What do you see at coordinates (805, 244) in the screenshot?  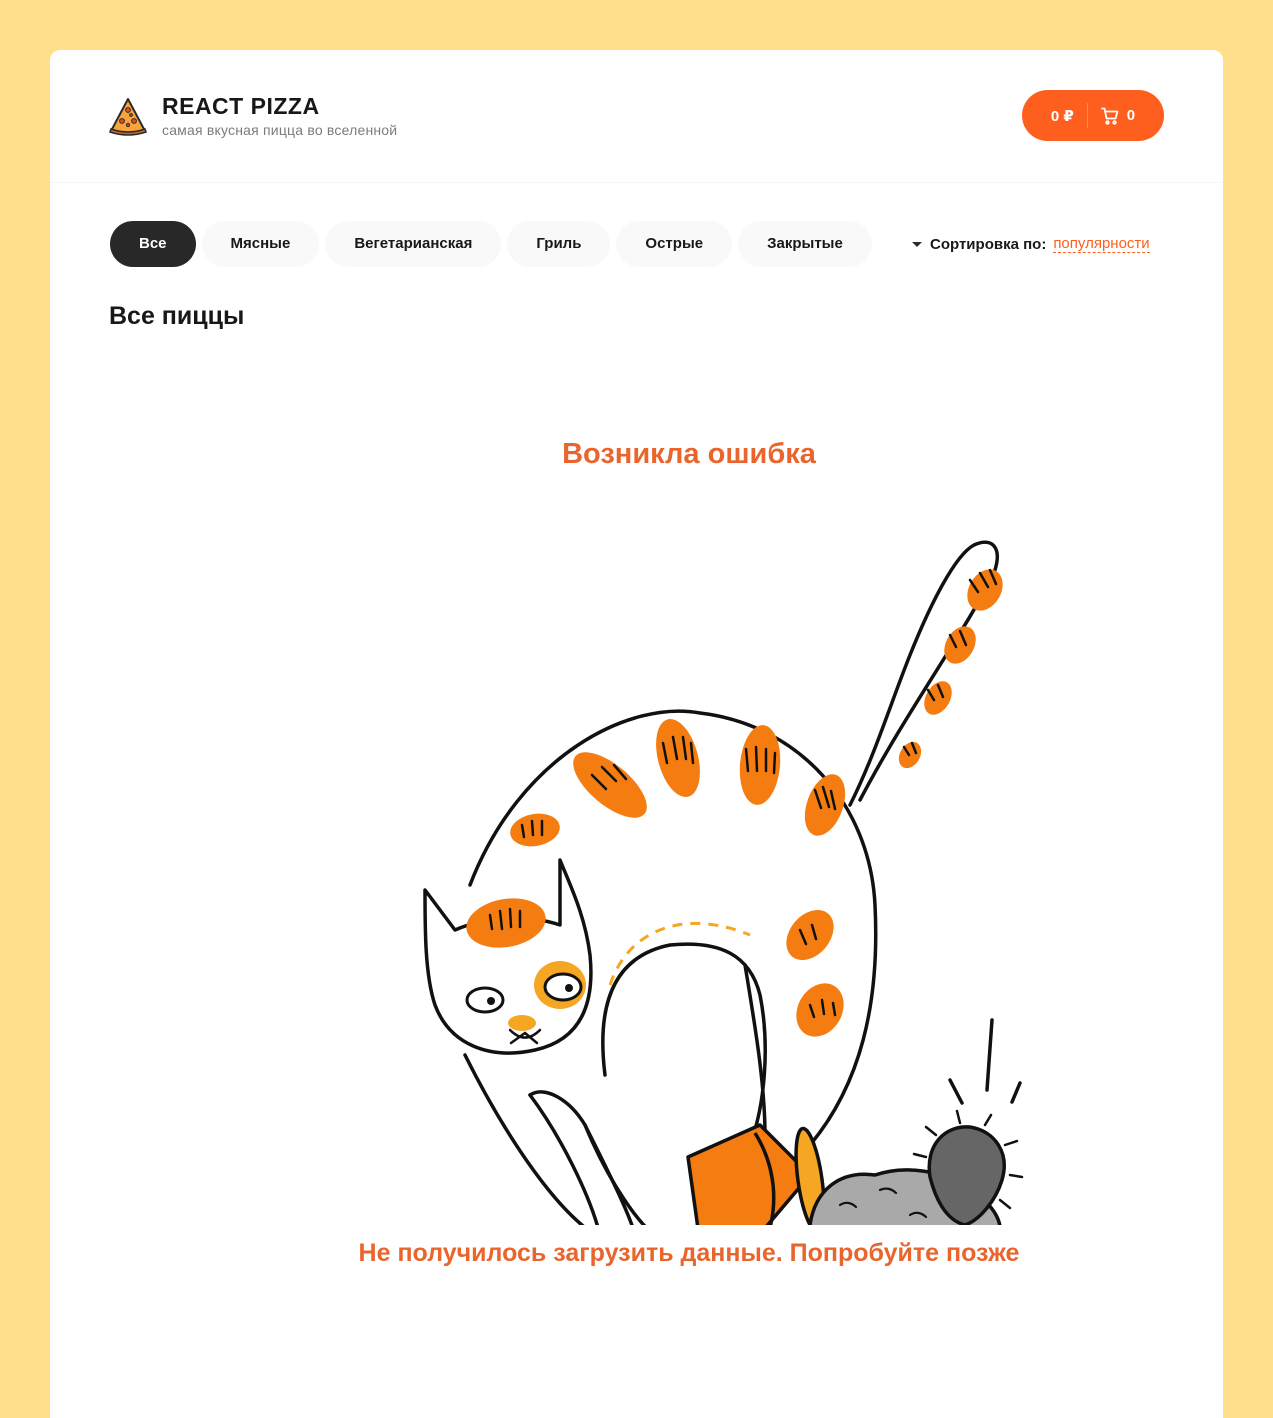 I see `category-closed: Закрытые` at bounding box center [805, 244].